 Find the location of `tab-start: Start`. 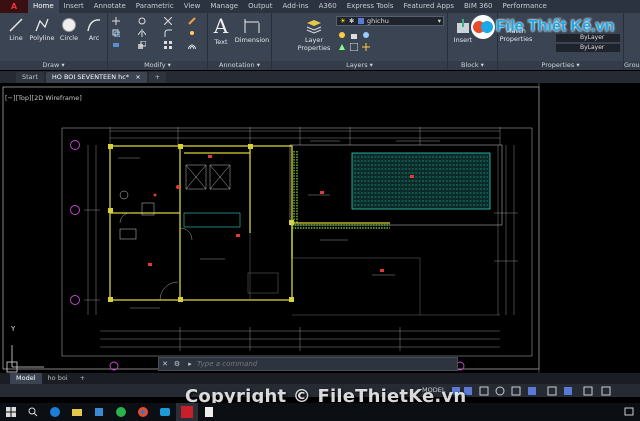

tab-start: Start is located at coordinates (30, 77).